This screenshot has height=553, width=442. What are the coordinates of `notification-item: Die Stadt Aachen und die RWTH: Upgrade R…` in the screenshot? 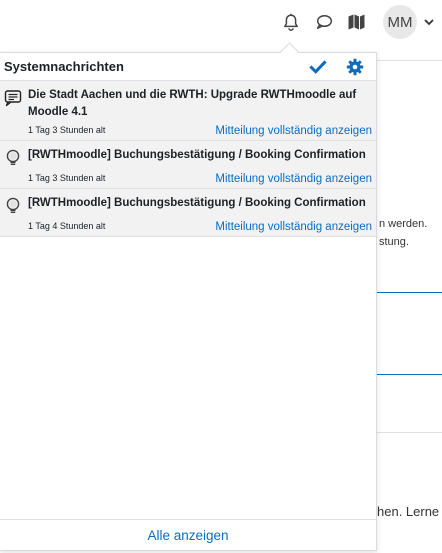 It's located at (188, 111).